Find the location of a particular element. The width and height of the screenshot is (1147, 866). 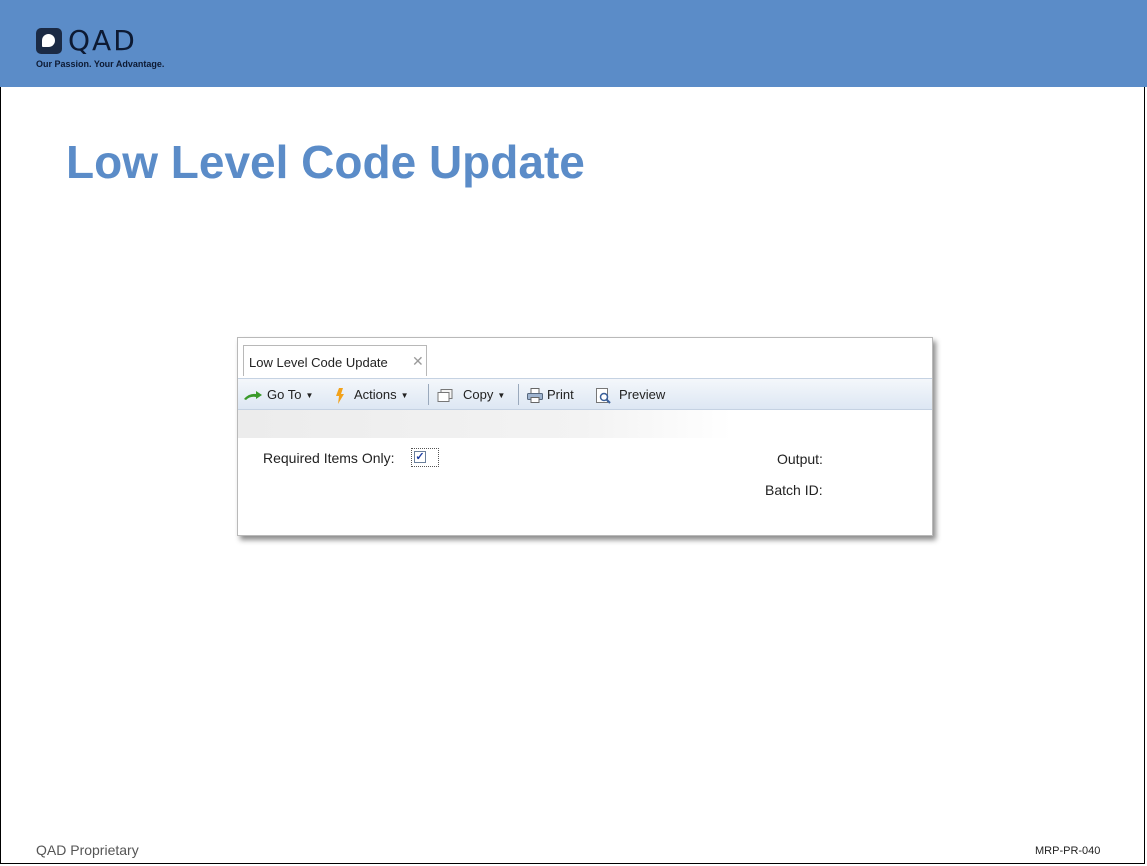

actions-button: Actions ▼ is located at coordinates (372, 395).